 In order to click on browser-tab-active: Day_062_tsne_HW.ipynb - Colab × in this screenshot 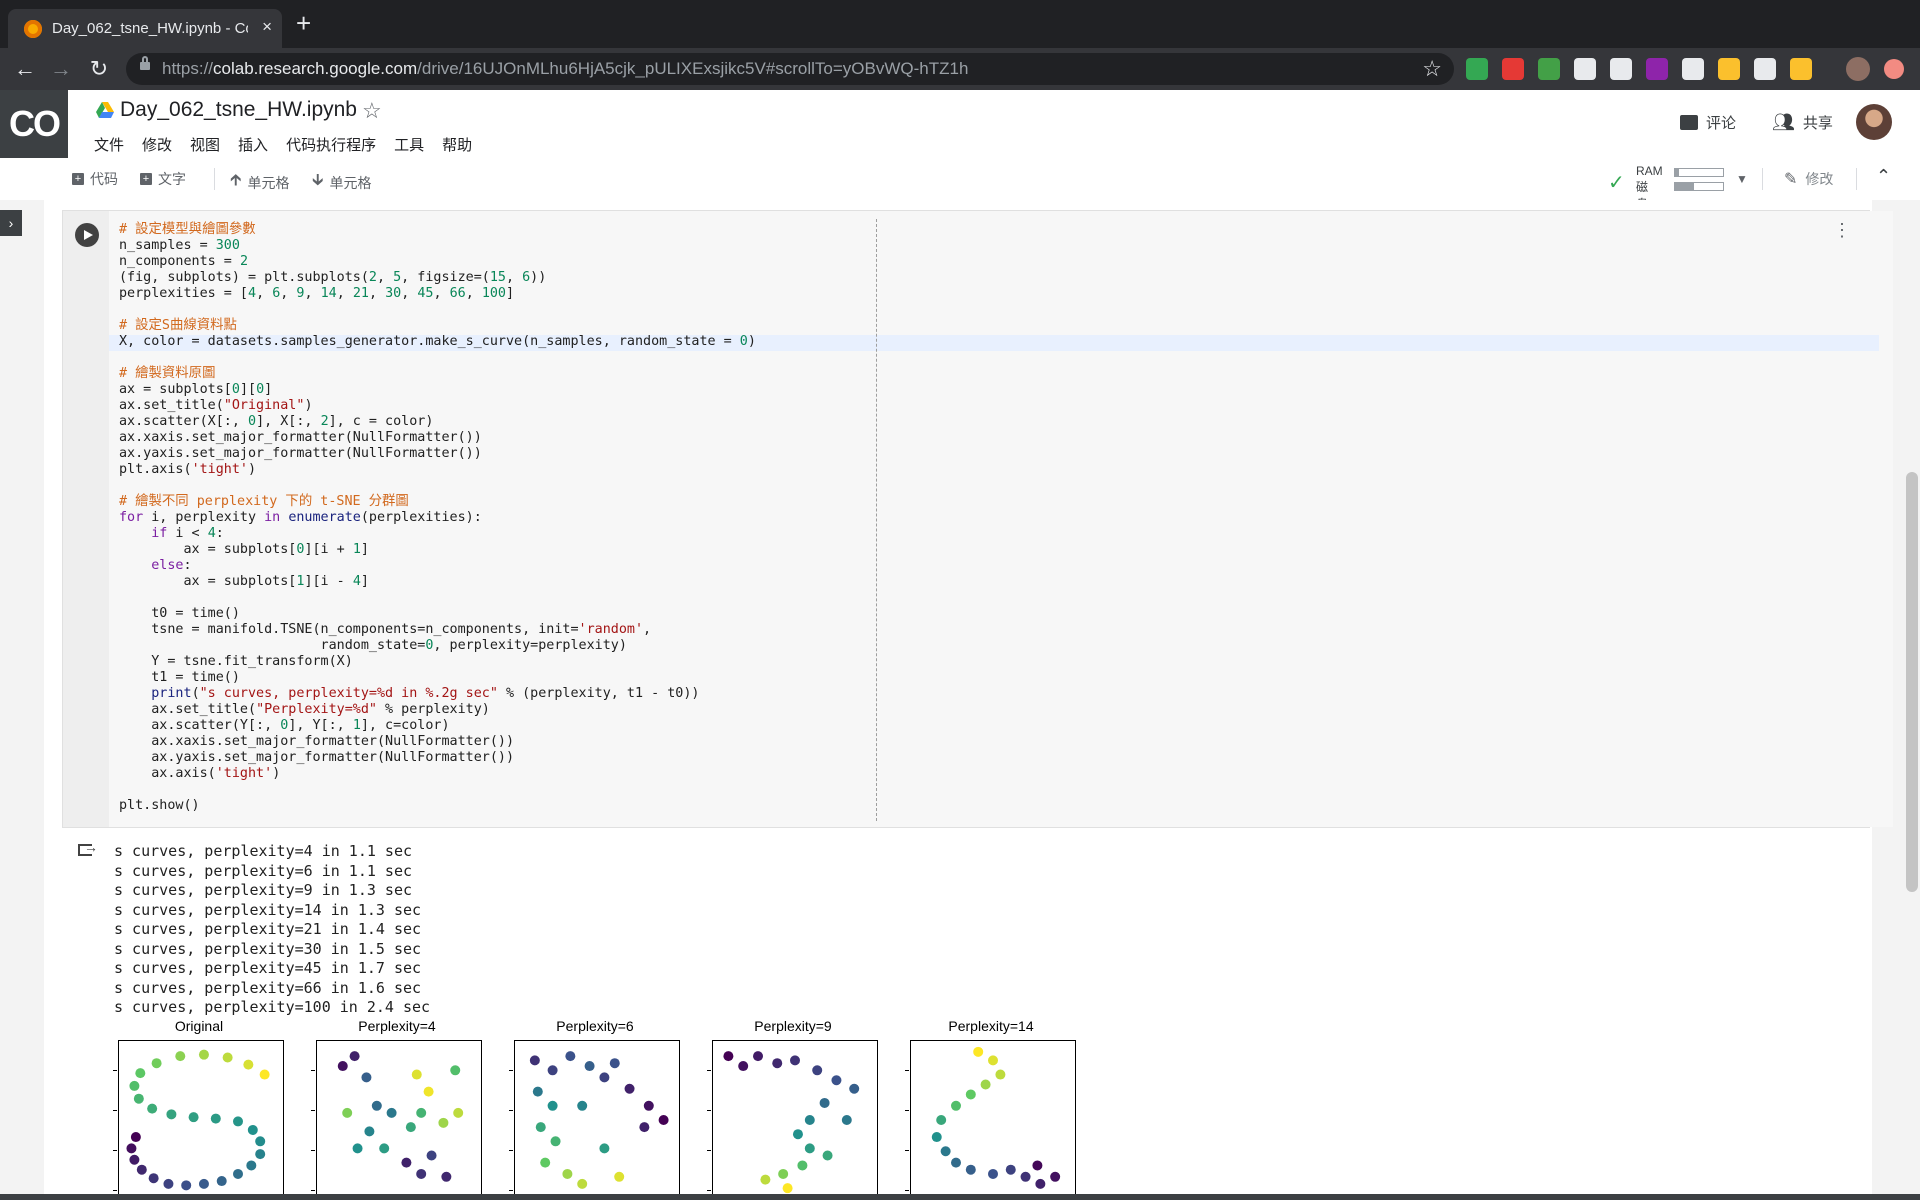, I will do `click(145, 28)`.